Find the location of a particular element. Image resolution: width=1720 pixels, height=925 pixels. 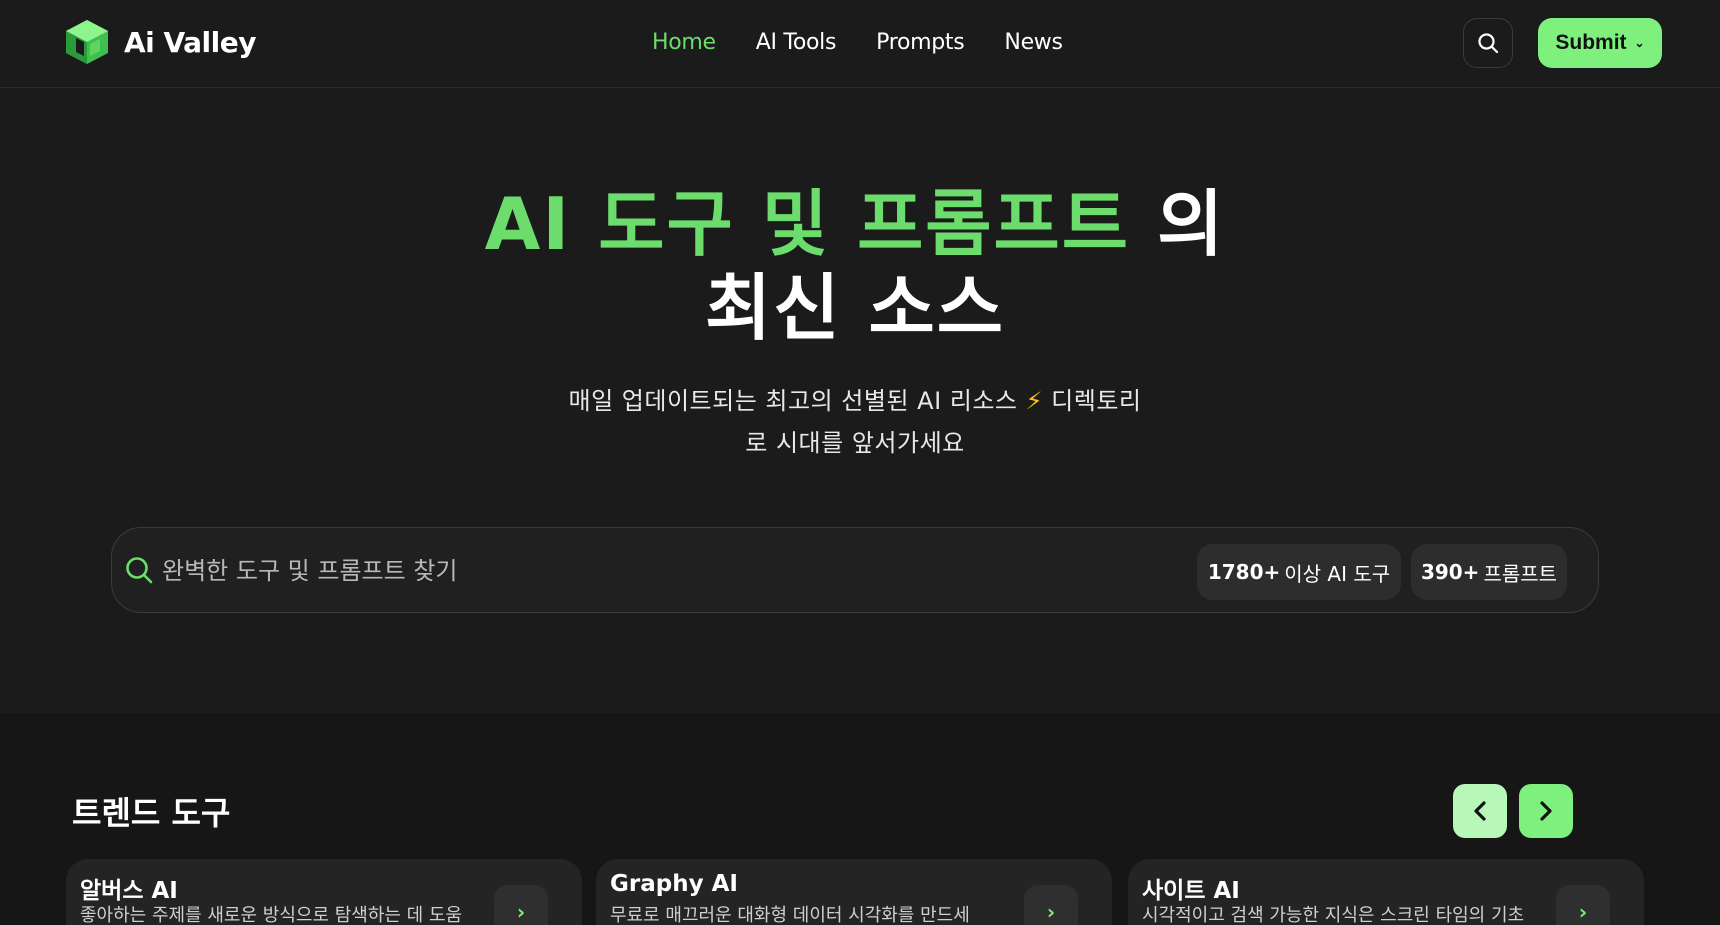

chevron-left-icon is located at coordinates (1480, 811).